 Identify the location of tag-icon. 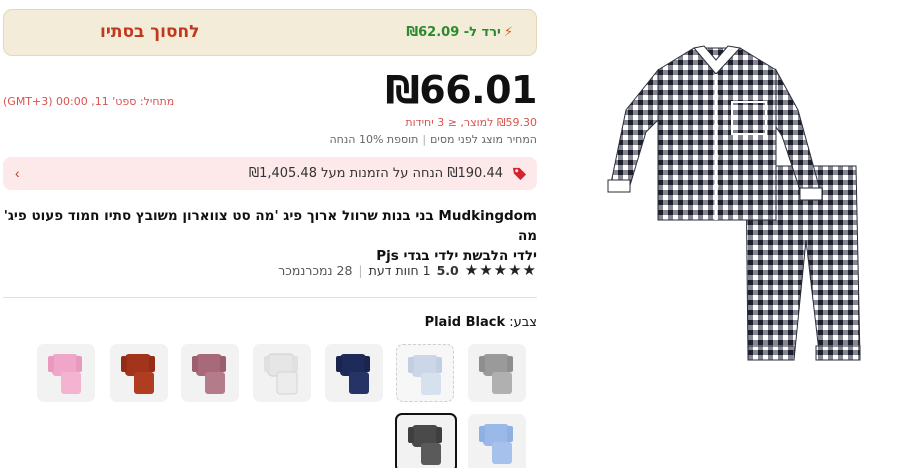
(519, 174).